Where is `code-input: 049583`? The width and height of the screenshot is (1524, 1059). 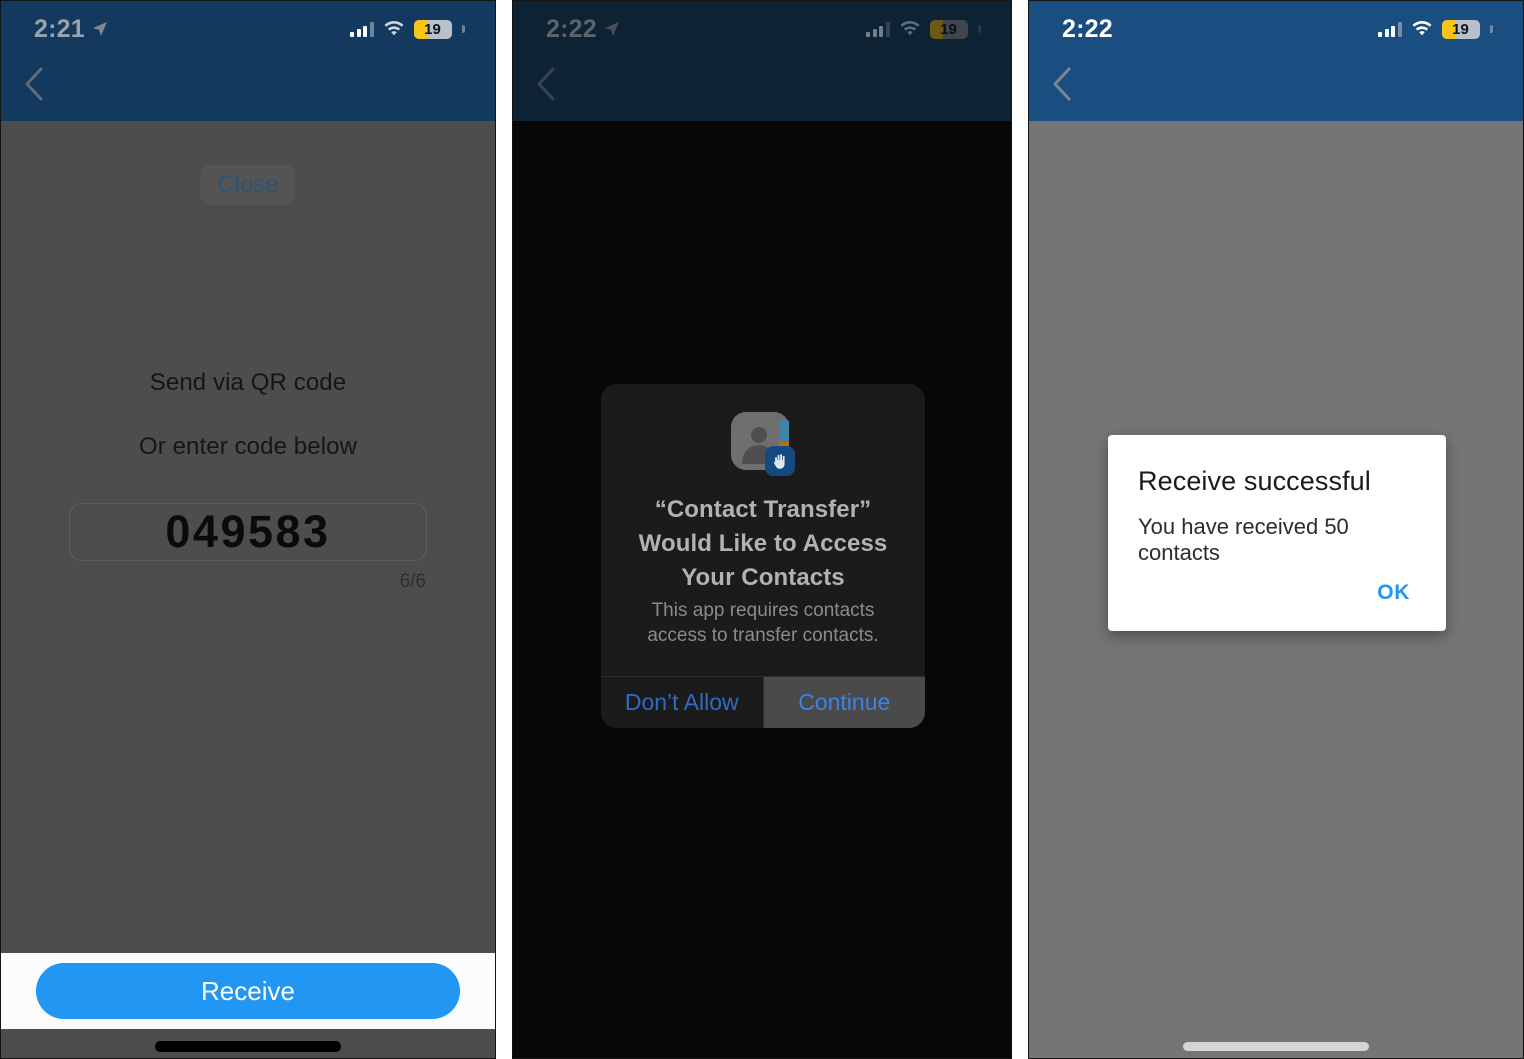 code-input: 049583 is located at coordinates (248, 532).